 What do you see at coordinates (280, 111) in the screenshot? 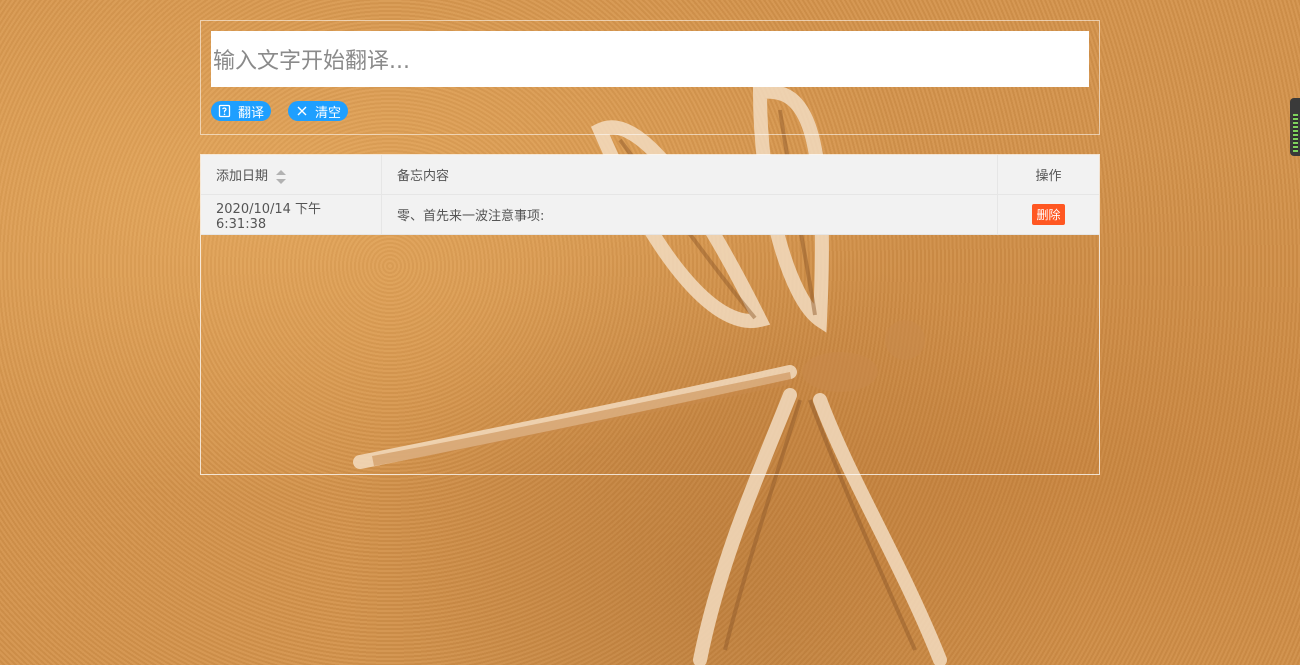
I see `translator-actions: 翻译 清空` at bounding box center [280, 111].